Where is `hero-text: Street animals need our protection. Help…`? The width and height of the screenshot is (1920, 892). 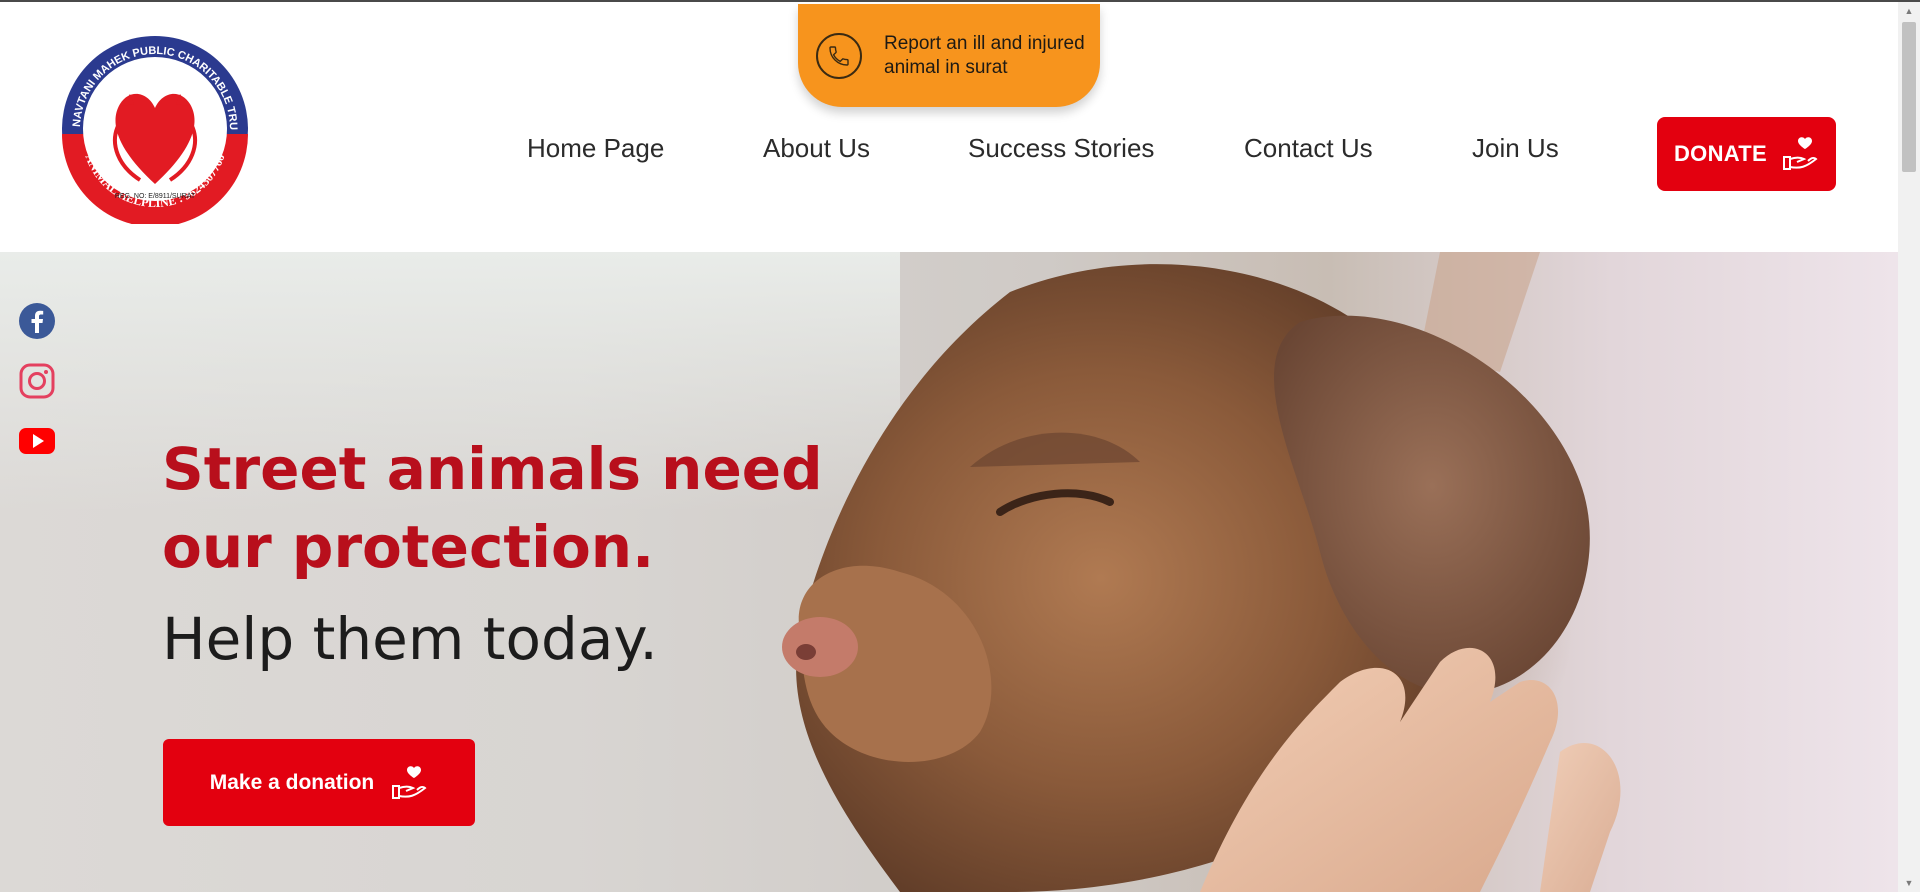 hero-text: Street animals need our protection. Help… is located at coordinates (512, 554).